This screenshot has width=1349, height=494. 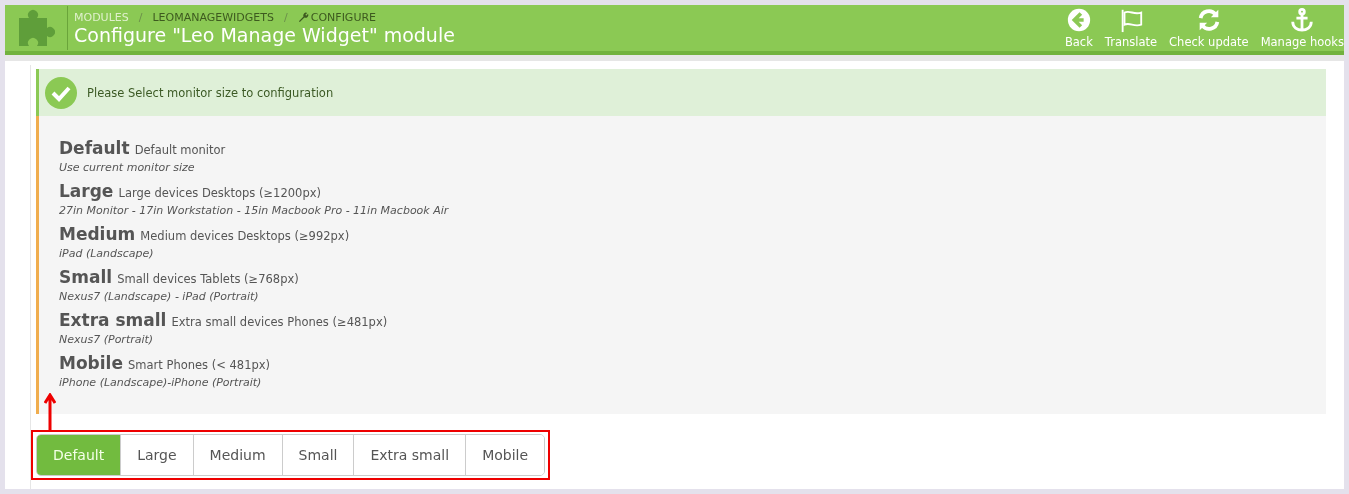 What do you see at coordinates (97, 234) in the screenshot?
I see `size-name: Medium` at bounding box center [97, 234].